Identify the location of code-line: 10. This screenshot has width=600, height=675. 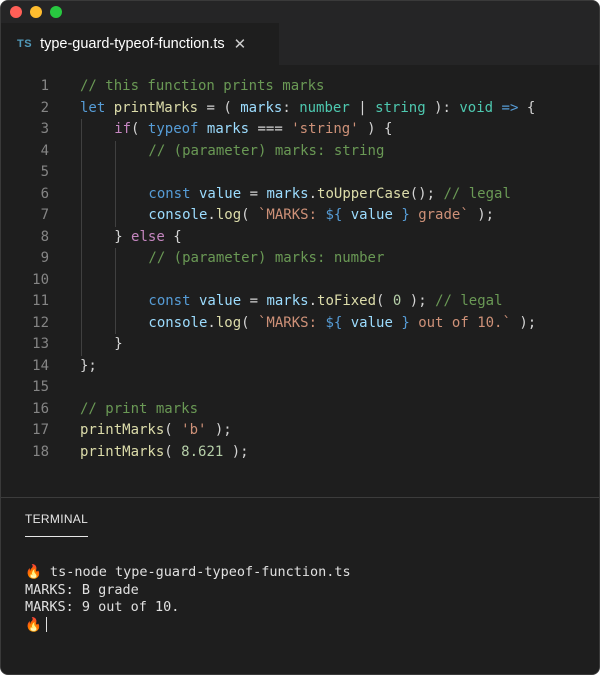
(300, 280).